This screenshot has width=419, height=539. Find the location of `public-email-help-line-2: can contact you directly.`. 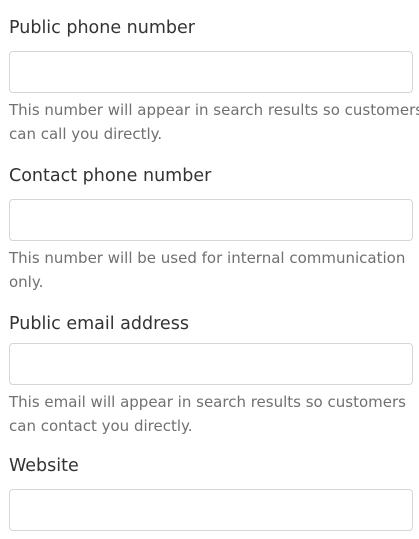

public-email-help-line-2: can contact you directly. is located at coordinates (101, 425).